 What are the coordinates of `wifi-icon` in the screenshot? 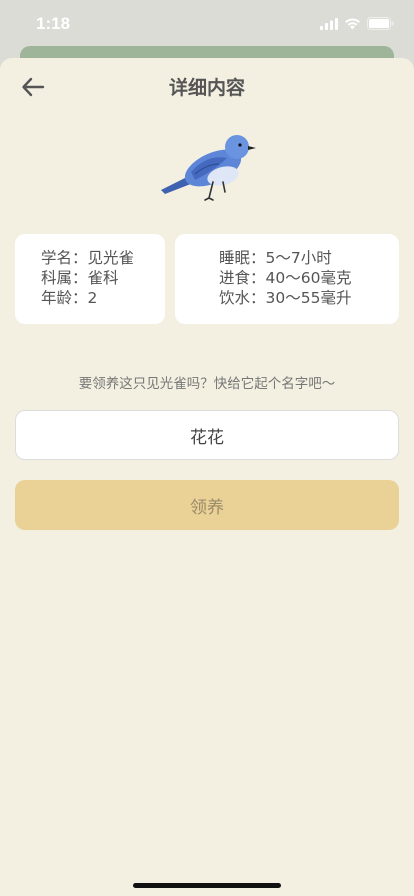 It's located at (352, 24).